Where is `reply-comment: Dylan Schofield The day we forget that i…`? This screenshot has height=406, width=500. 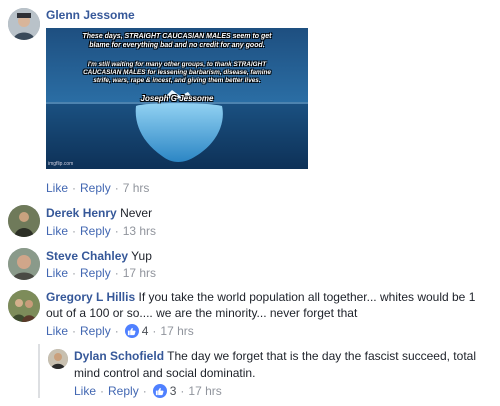 reply-comment: Dylan Schofield The day we forget that i… is located at coordinates (279, 365).